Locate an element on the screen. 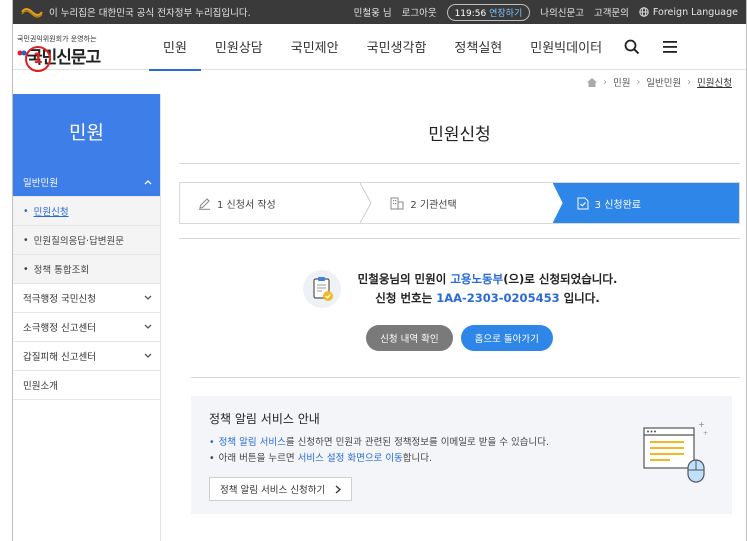  foreign-language-link: Foreign Language is located at coordinates (688, 12).